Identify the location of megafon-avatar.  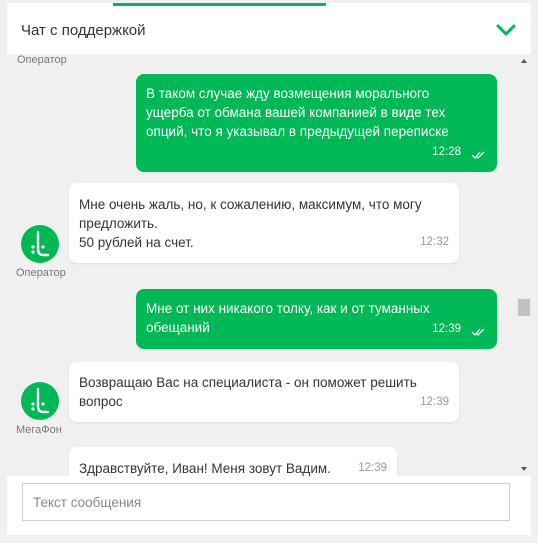
(40, 401).